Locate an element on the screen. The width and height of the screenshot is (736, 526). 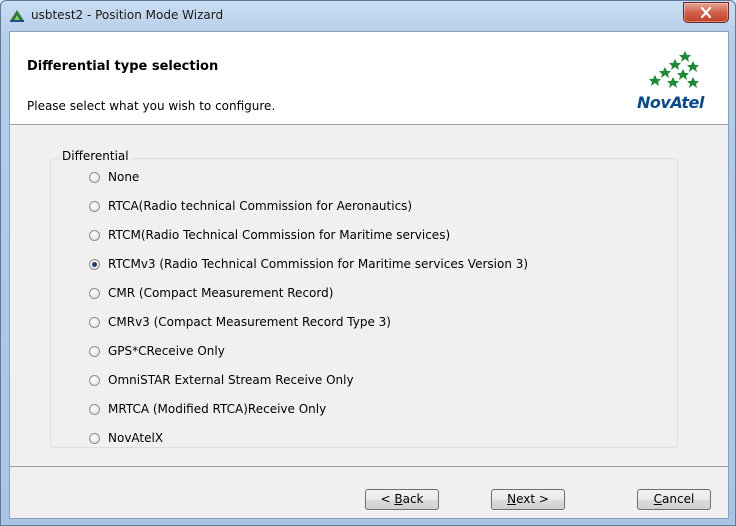
window-title: usbtest2 - Position Mode Wizard is located at coordinates (127, 15).